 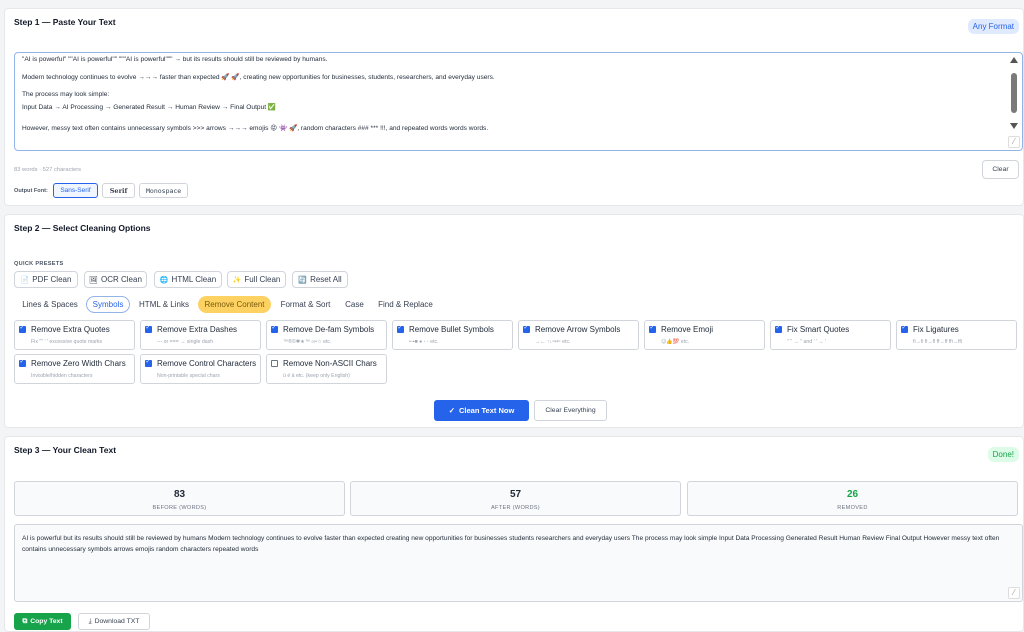 I want to click on copy-text-button: ⧉ Copy Text, so click(x=42, y=621).